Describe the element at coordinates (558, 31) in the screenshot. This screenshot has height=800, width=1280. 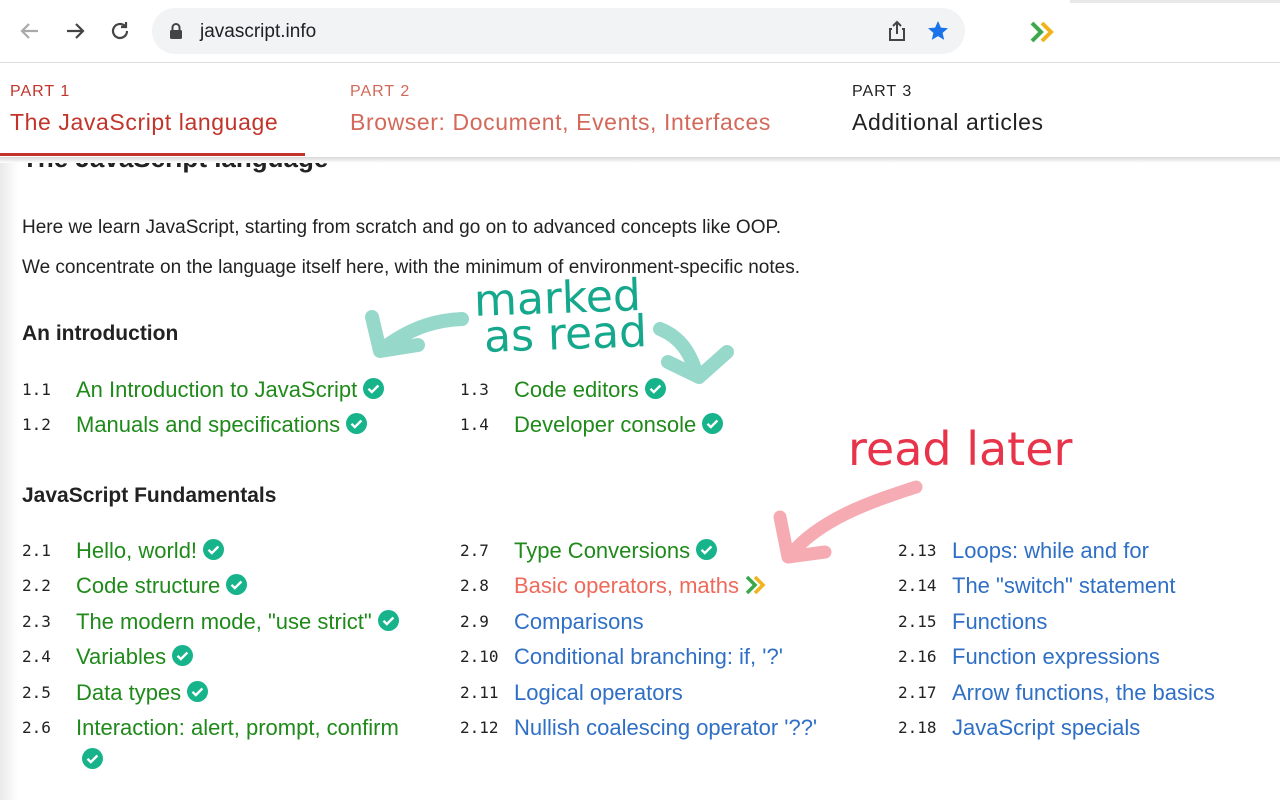
I see `address-bar: javascript.info` at that location.